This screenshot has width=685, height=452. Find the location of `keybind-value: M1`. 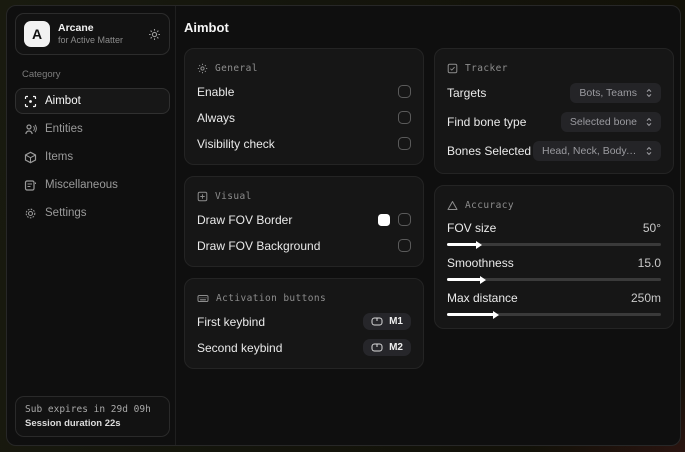

keybind-value: M1 is located at coordinates (396, 321).